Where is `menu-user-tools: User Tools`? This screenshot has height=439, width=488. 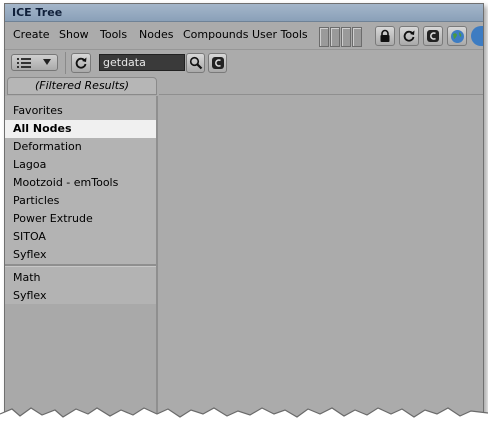 menu-user-tools: User Tools is located at coordinates (280, 34).